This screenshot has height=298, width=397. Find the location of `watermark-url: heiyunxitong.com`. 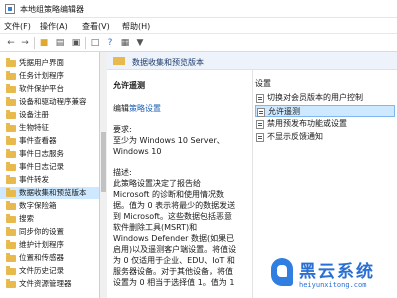

watermark-url: heiyunxitong.com is located at coordinates (333, 285).